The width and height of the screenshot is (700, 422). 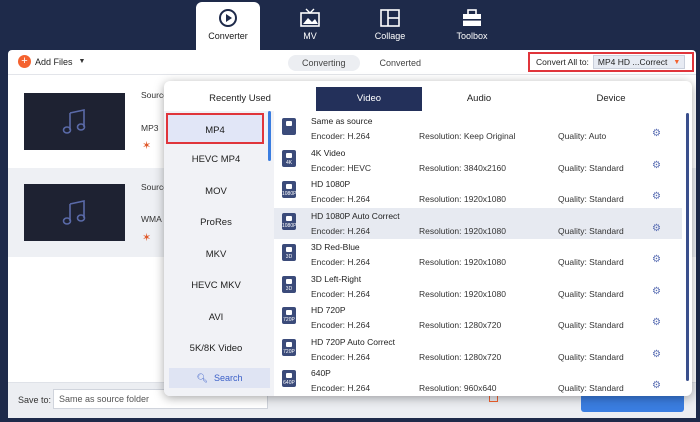 I want to click on toolbox-icon, so click(x=472, y=17).